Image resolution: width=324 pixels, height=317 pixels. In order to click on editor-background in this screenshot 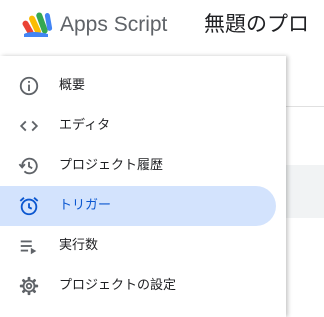, I will do `click(305, 183)`.